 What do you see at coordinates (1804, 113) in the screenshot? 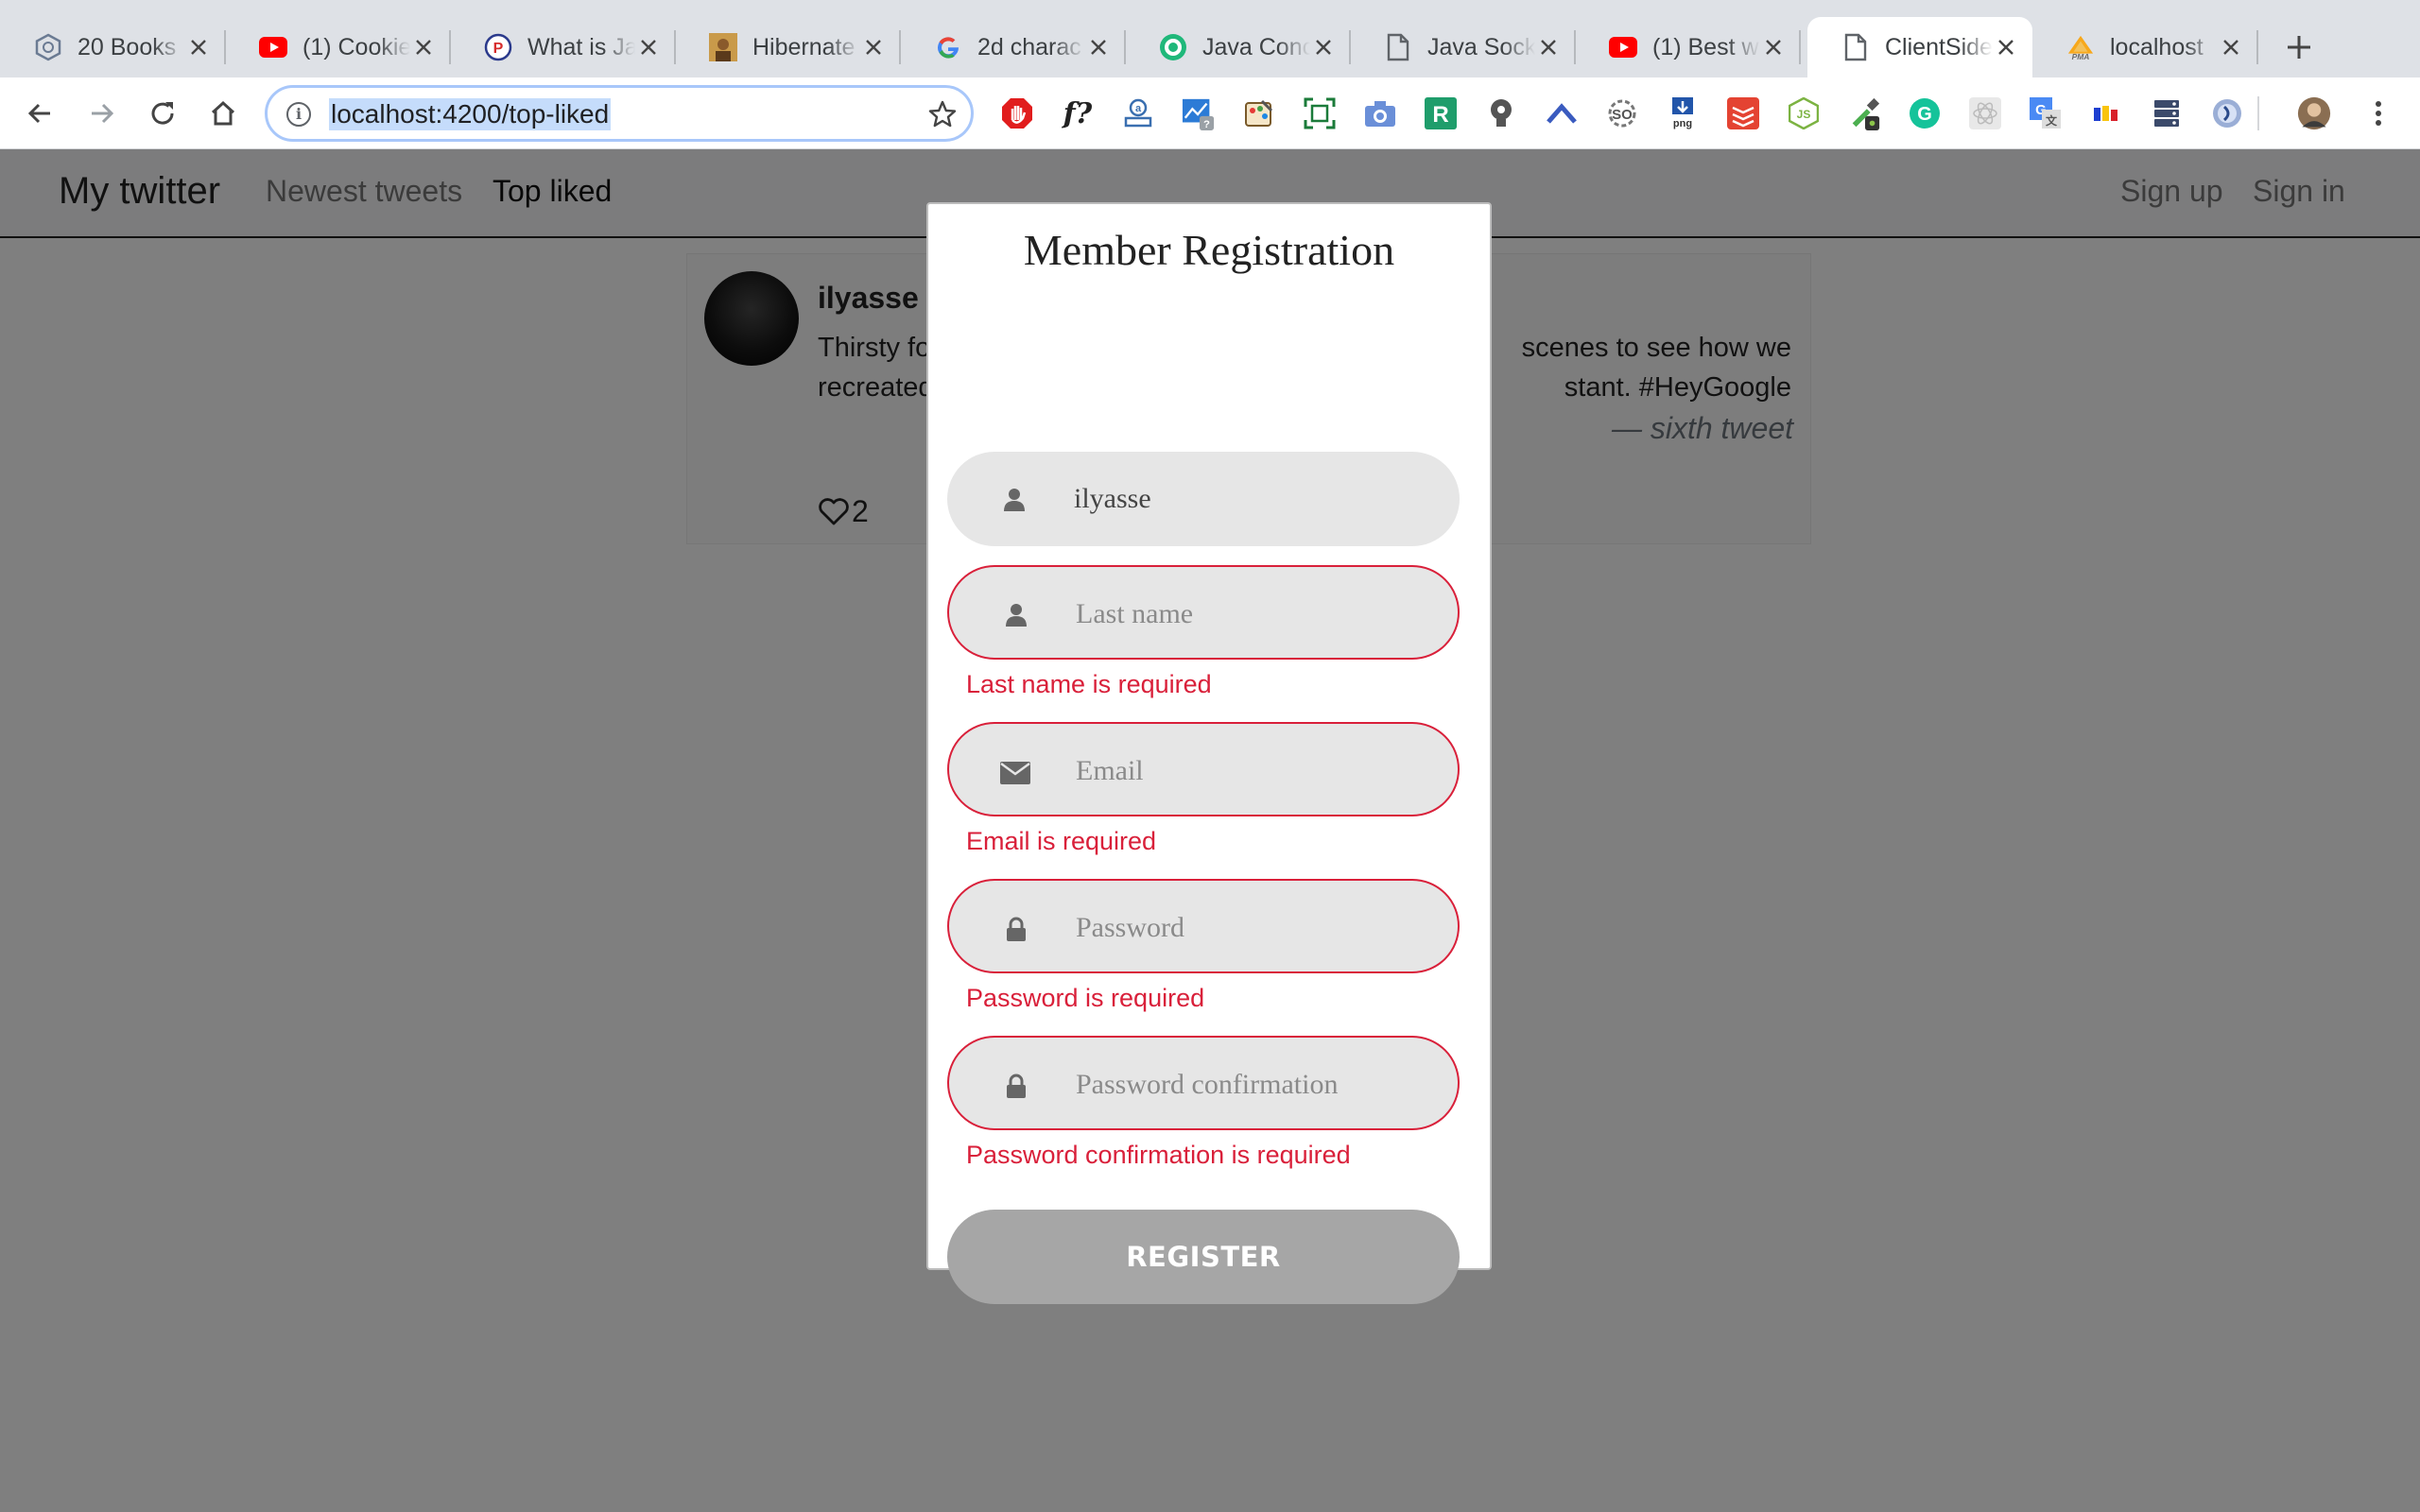
I see `nodejs-icon: JS` at bounding box center [1804, 113].